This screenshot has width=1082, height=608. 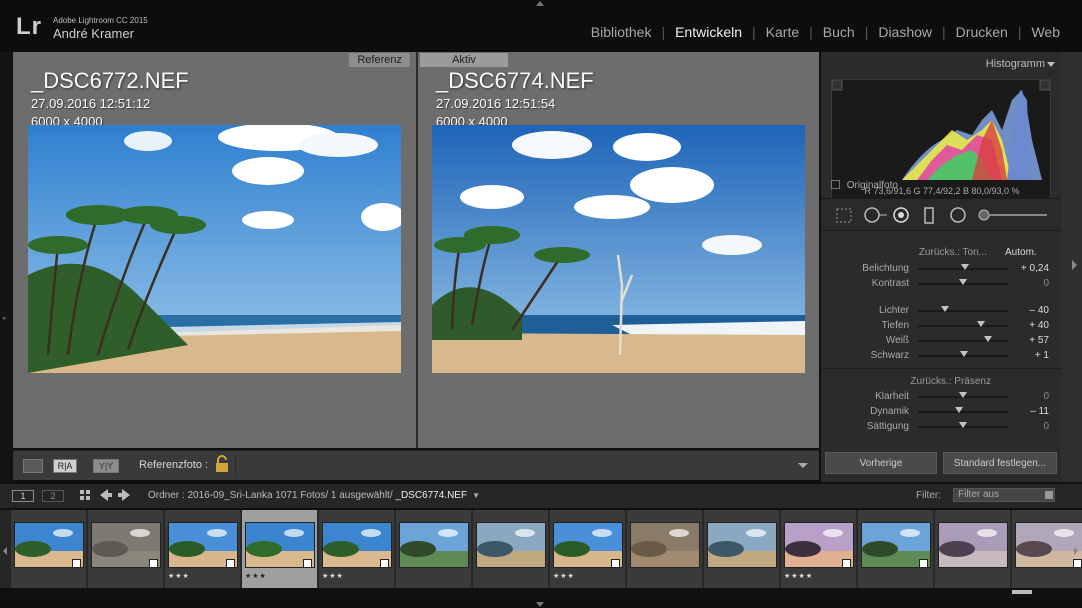 I want to click on left-panel-collapsed: ▸, so click(x=6, y=267).